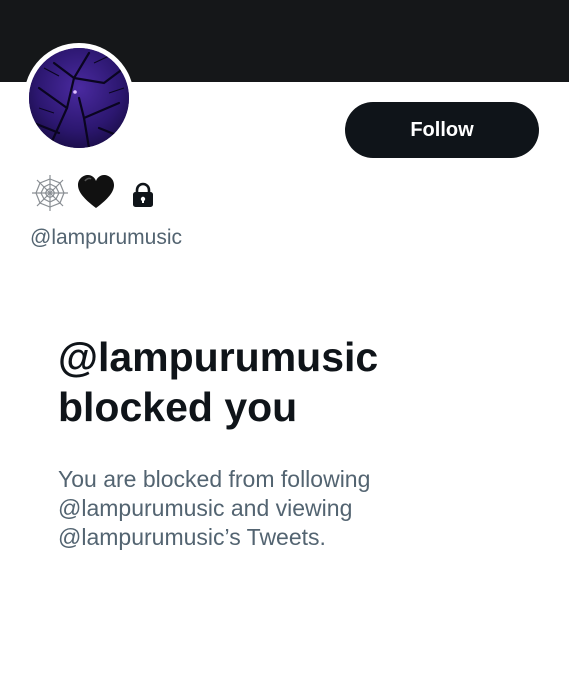 This screenshot has width=569, height=680. What do you see at coordinates (442, 130) in the screenshot?
I see `follow-button: Follow` at bounding box center [442, 130].